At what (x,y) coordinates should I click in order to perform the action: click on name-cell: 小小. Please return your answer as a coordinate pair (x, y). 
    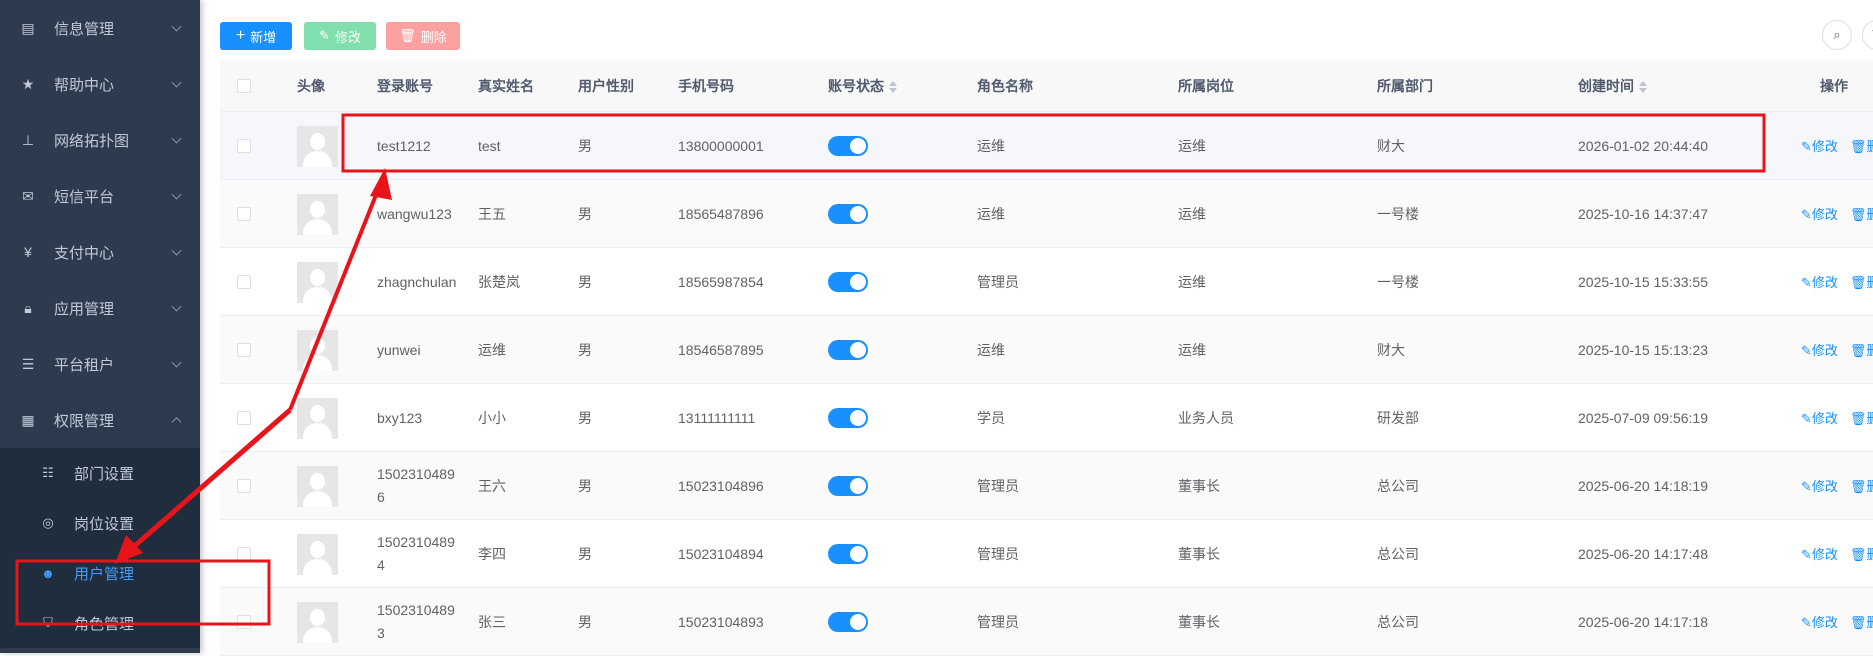
    Looking at the image, I should click on (492, 417).